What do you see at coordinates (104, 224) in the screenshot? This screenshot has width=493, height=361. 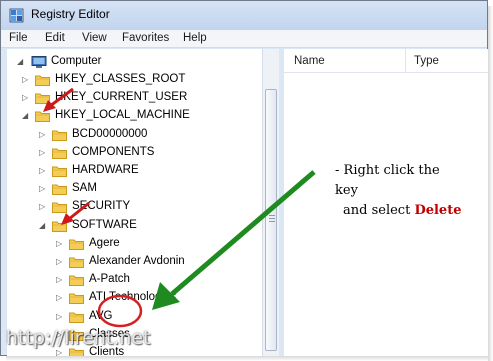 I see `tree-label: SOFTWARE` at bounding box center [104, 224].